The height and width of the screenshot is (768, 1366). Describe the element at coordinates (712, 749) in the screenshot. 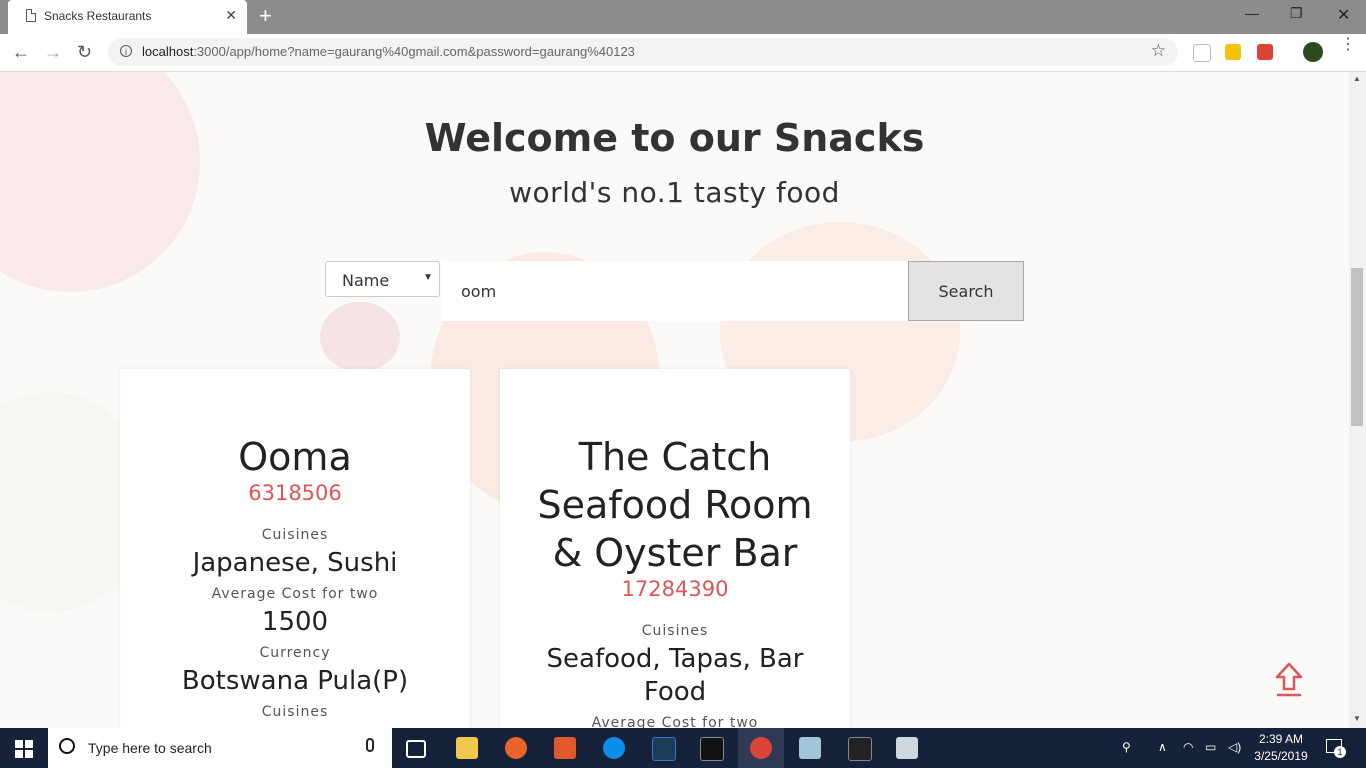

I see `terminal-icon` at that location.